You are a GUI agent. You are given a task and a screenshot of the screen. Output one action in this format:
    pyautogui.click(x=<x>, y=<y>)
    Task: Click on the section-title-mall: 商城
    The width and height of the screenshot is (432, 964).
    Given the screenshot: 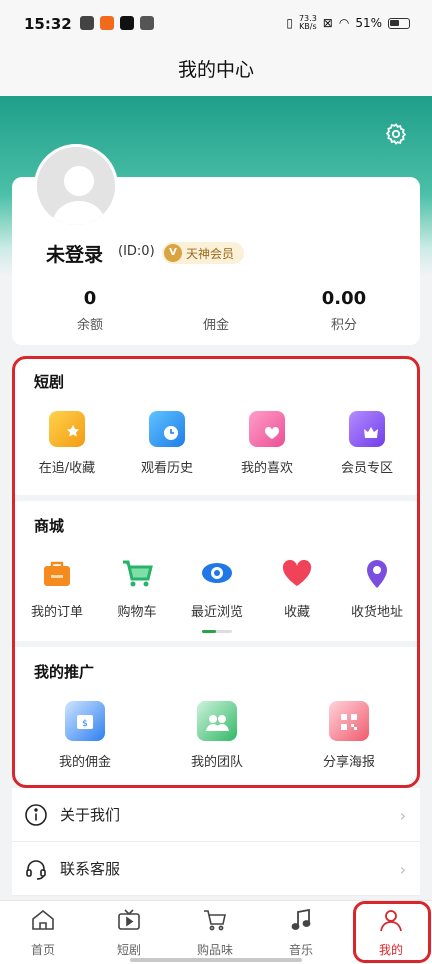 What is the action you would take?
    pyautogui.click(x=49, y=526)
    